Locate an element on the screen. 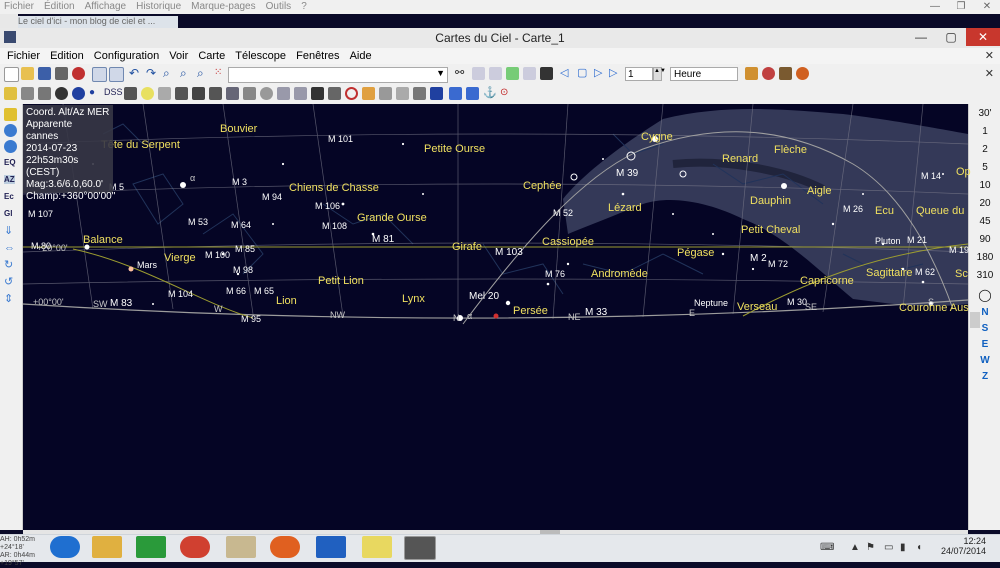 The image size is (1000, 568). planet-icon is located at coordinates (402, 93).